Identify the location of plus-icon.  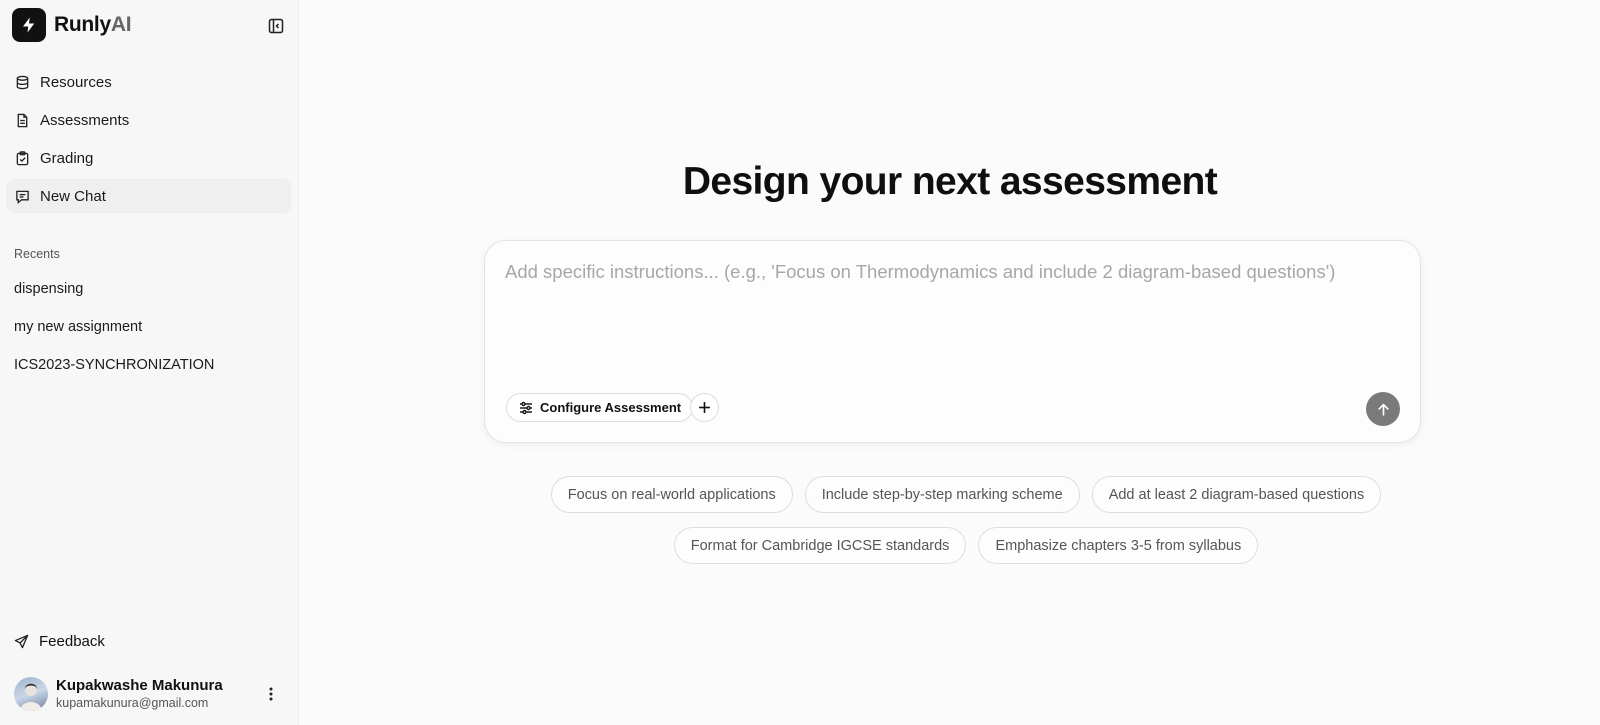
(704, 407).